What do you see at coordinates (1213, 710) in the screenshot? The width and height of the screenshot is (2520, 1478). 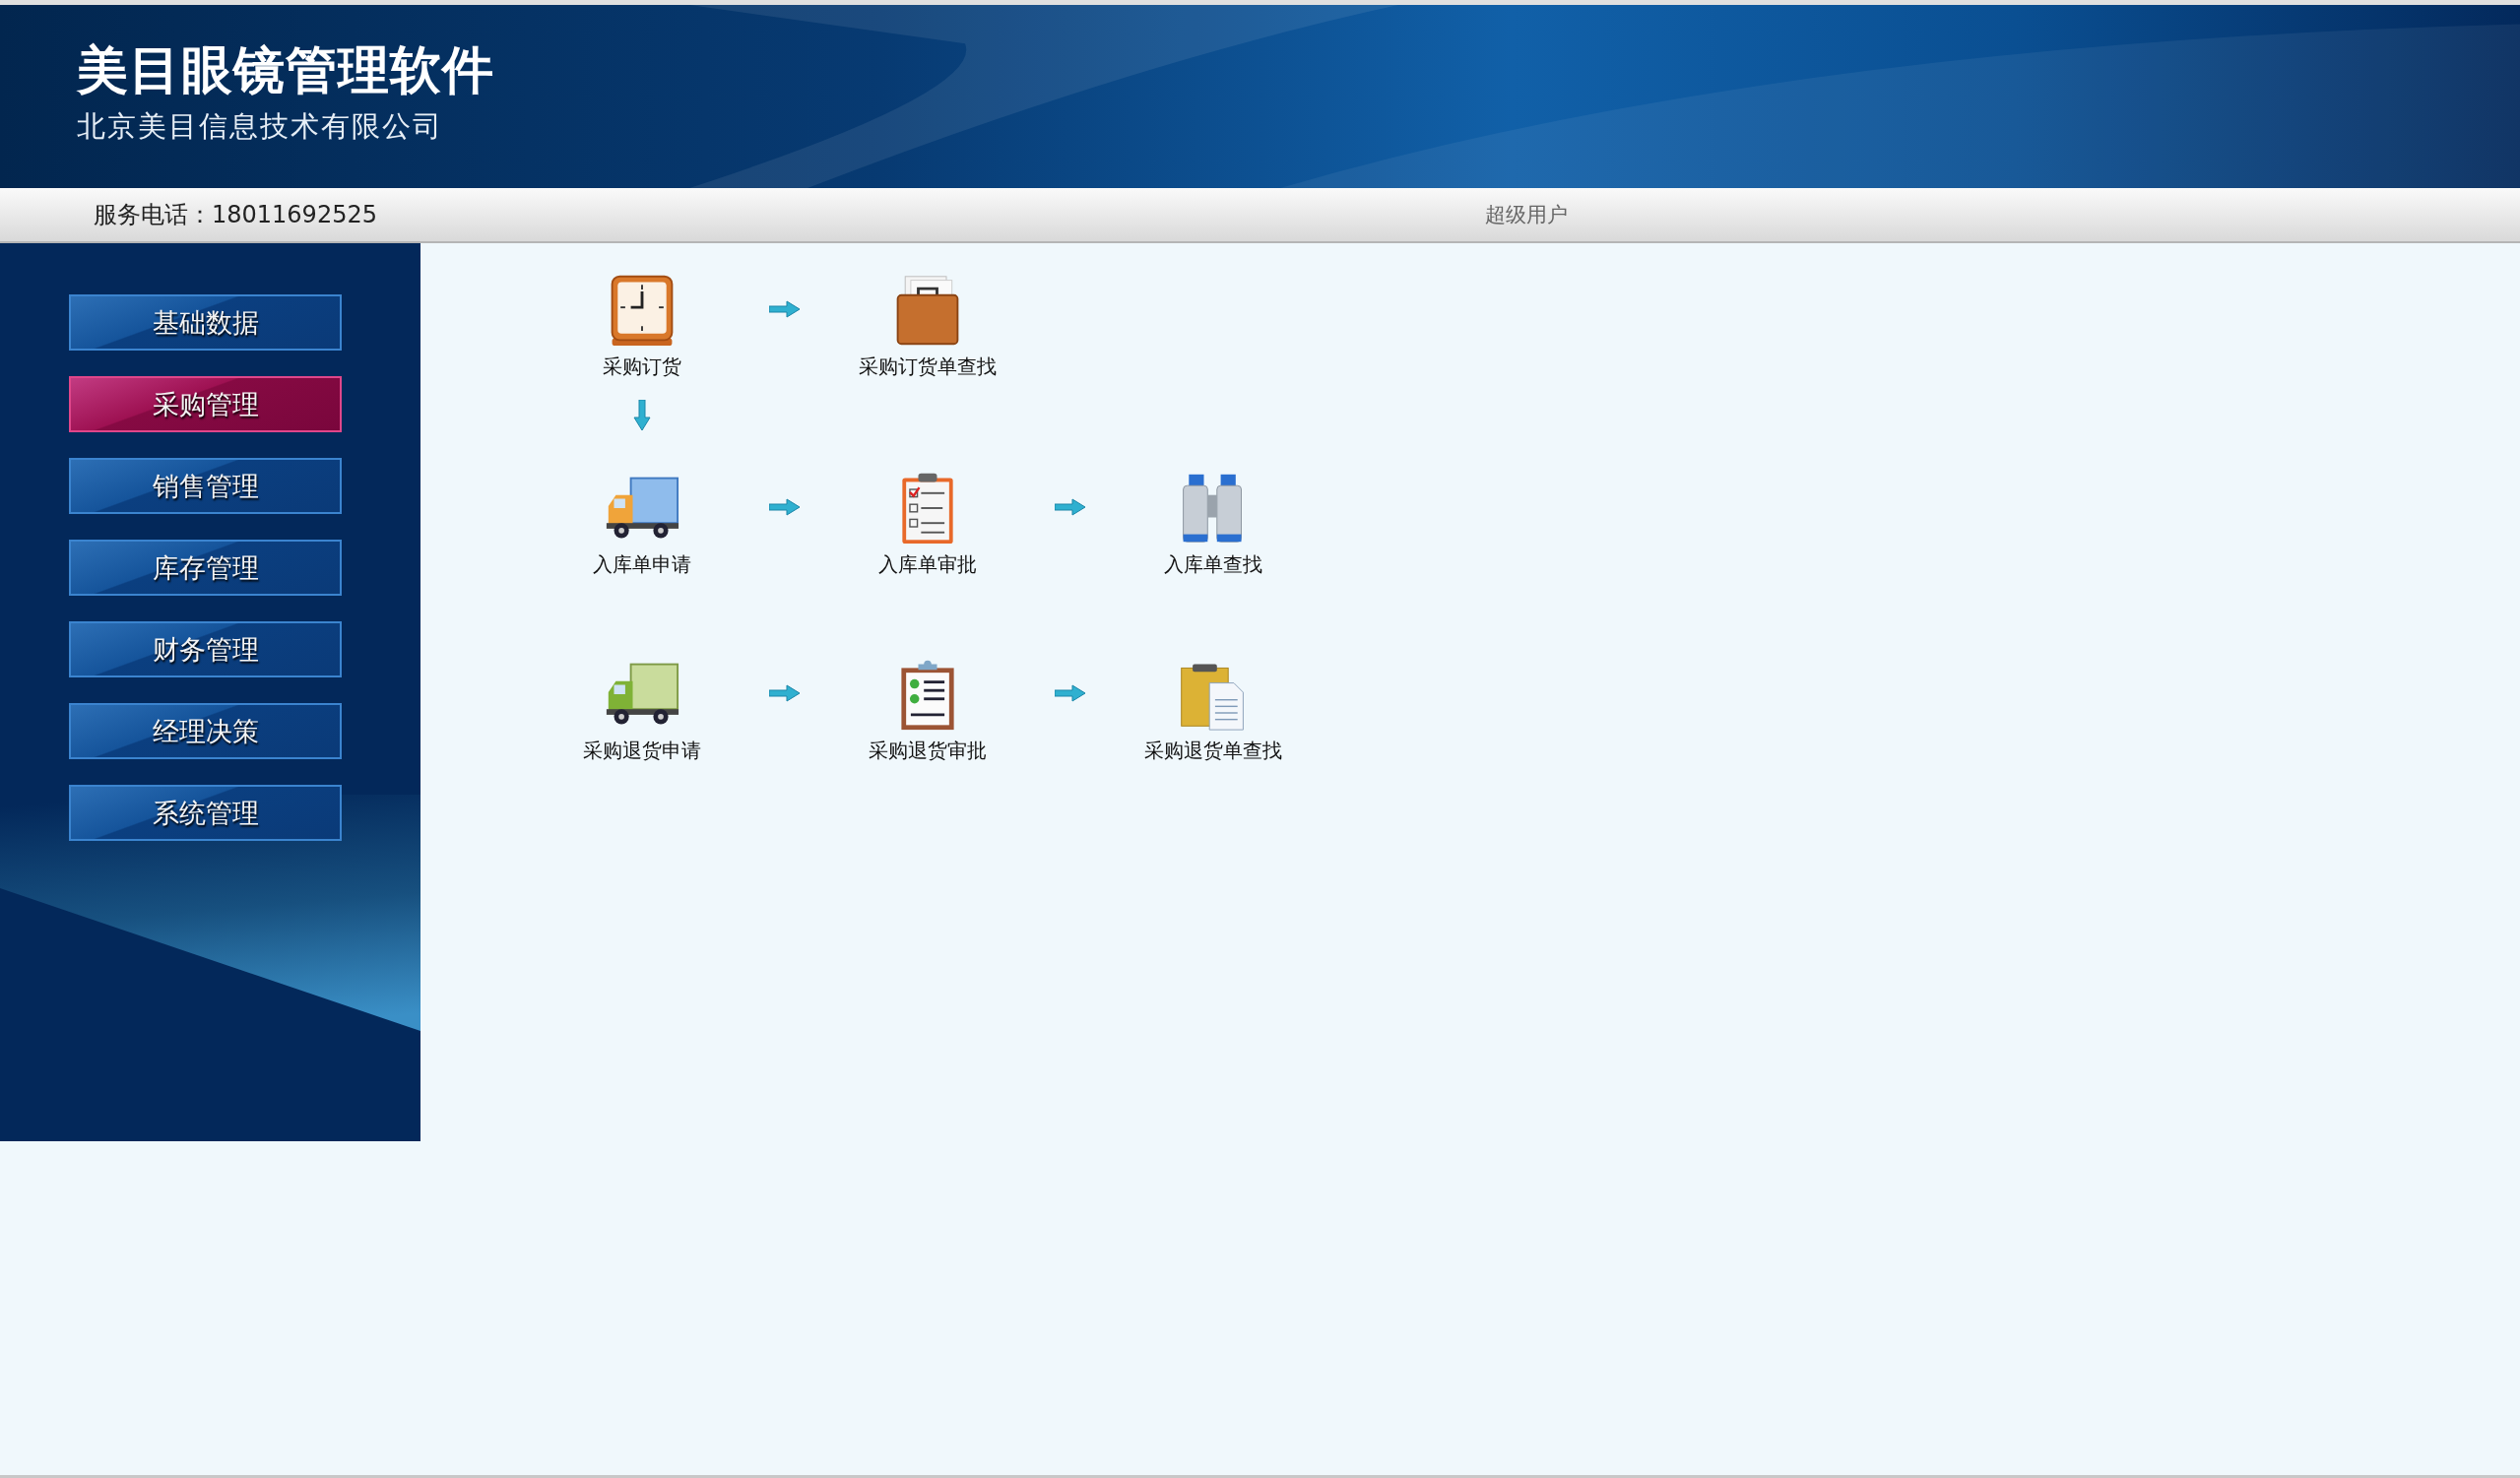 I see `module-shortcut: 采购退货单查找` at bounding box center [1213, 710].